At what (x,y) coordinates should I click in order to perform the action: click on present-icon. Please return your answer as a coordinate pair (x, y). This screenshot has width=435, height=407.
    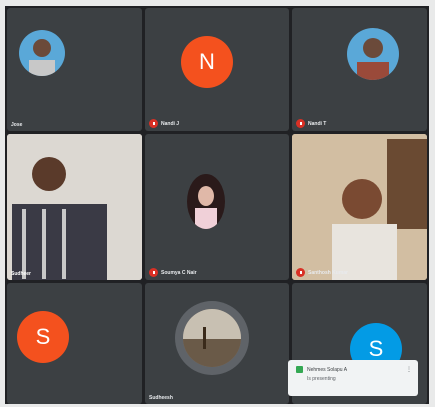
    Looking at the image, I should click on (299, 369).